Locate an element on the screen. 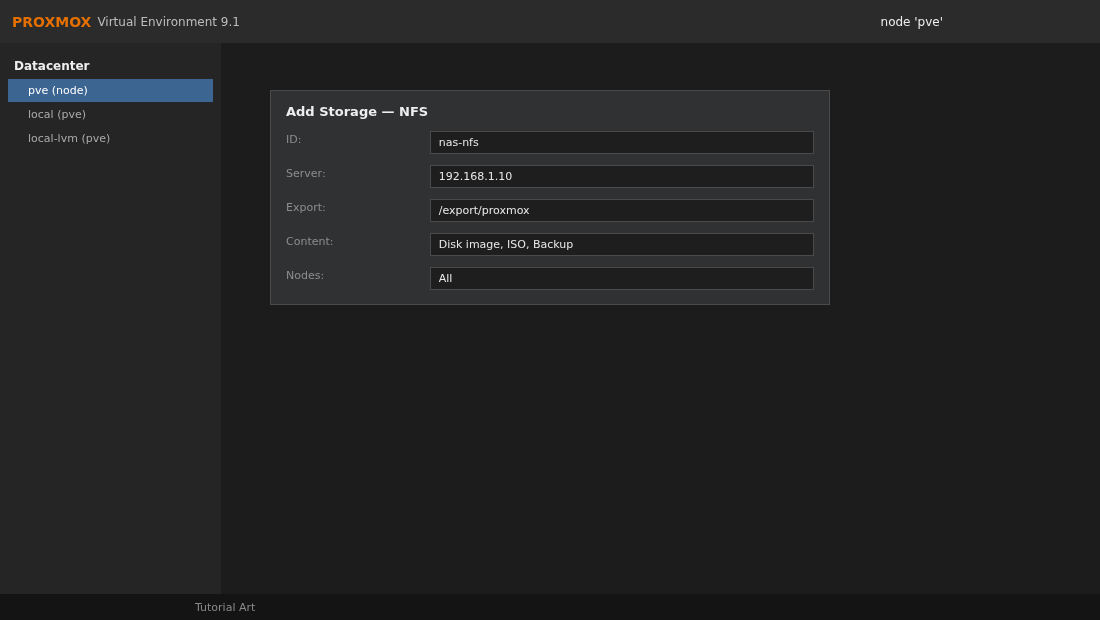 The height and width of the screenshot is (620, 1100). input-field: nas-nfs is located at coordinates (621, 142).